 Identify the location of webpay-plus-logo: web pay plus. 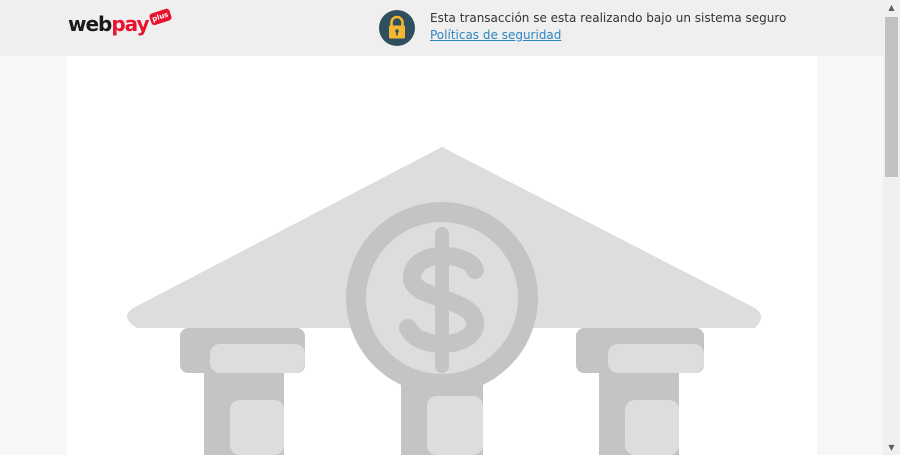
(120, 23).